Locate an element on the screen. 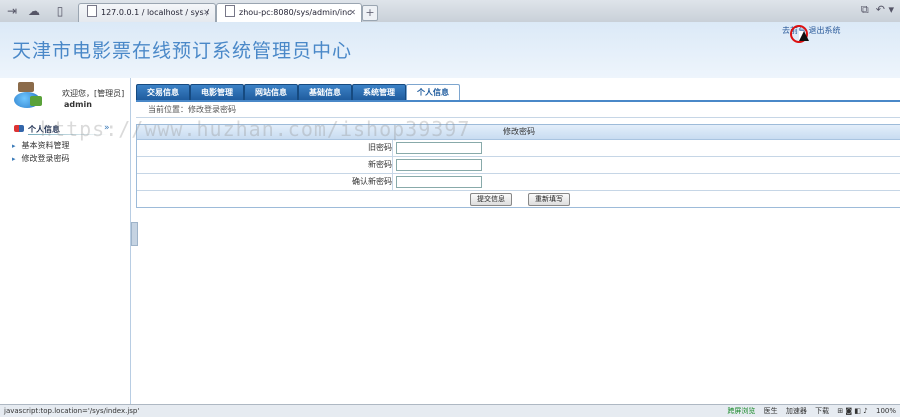  tab-personal: 个人信息 is located at coordinates (433, 92).